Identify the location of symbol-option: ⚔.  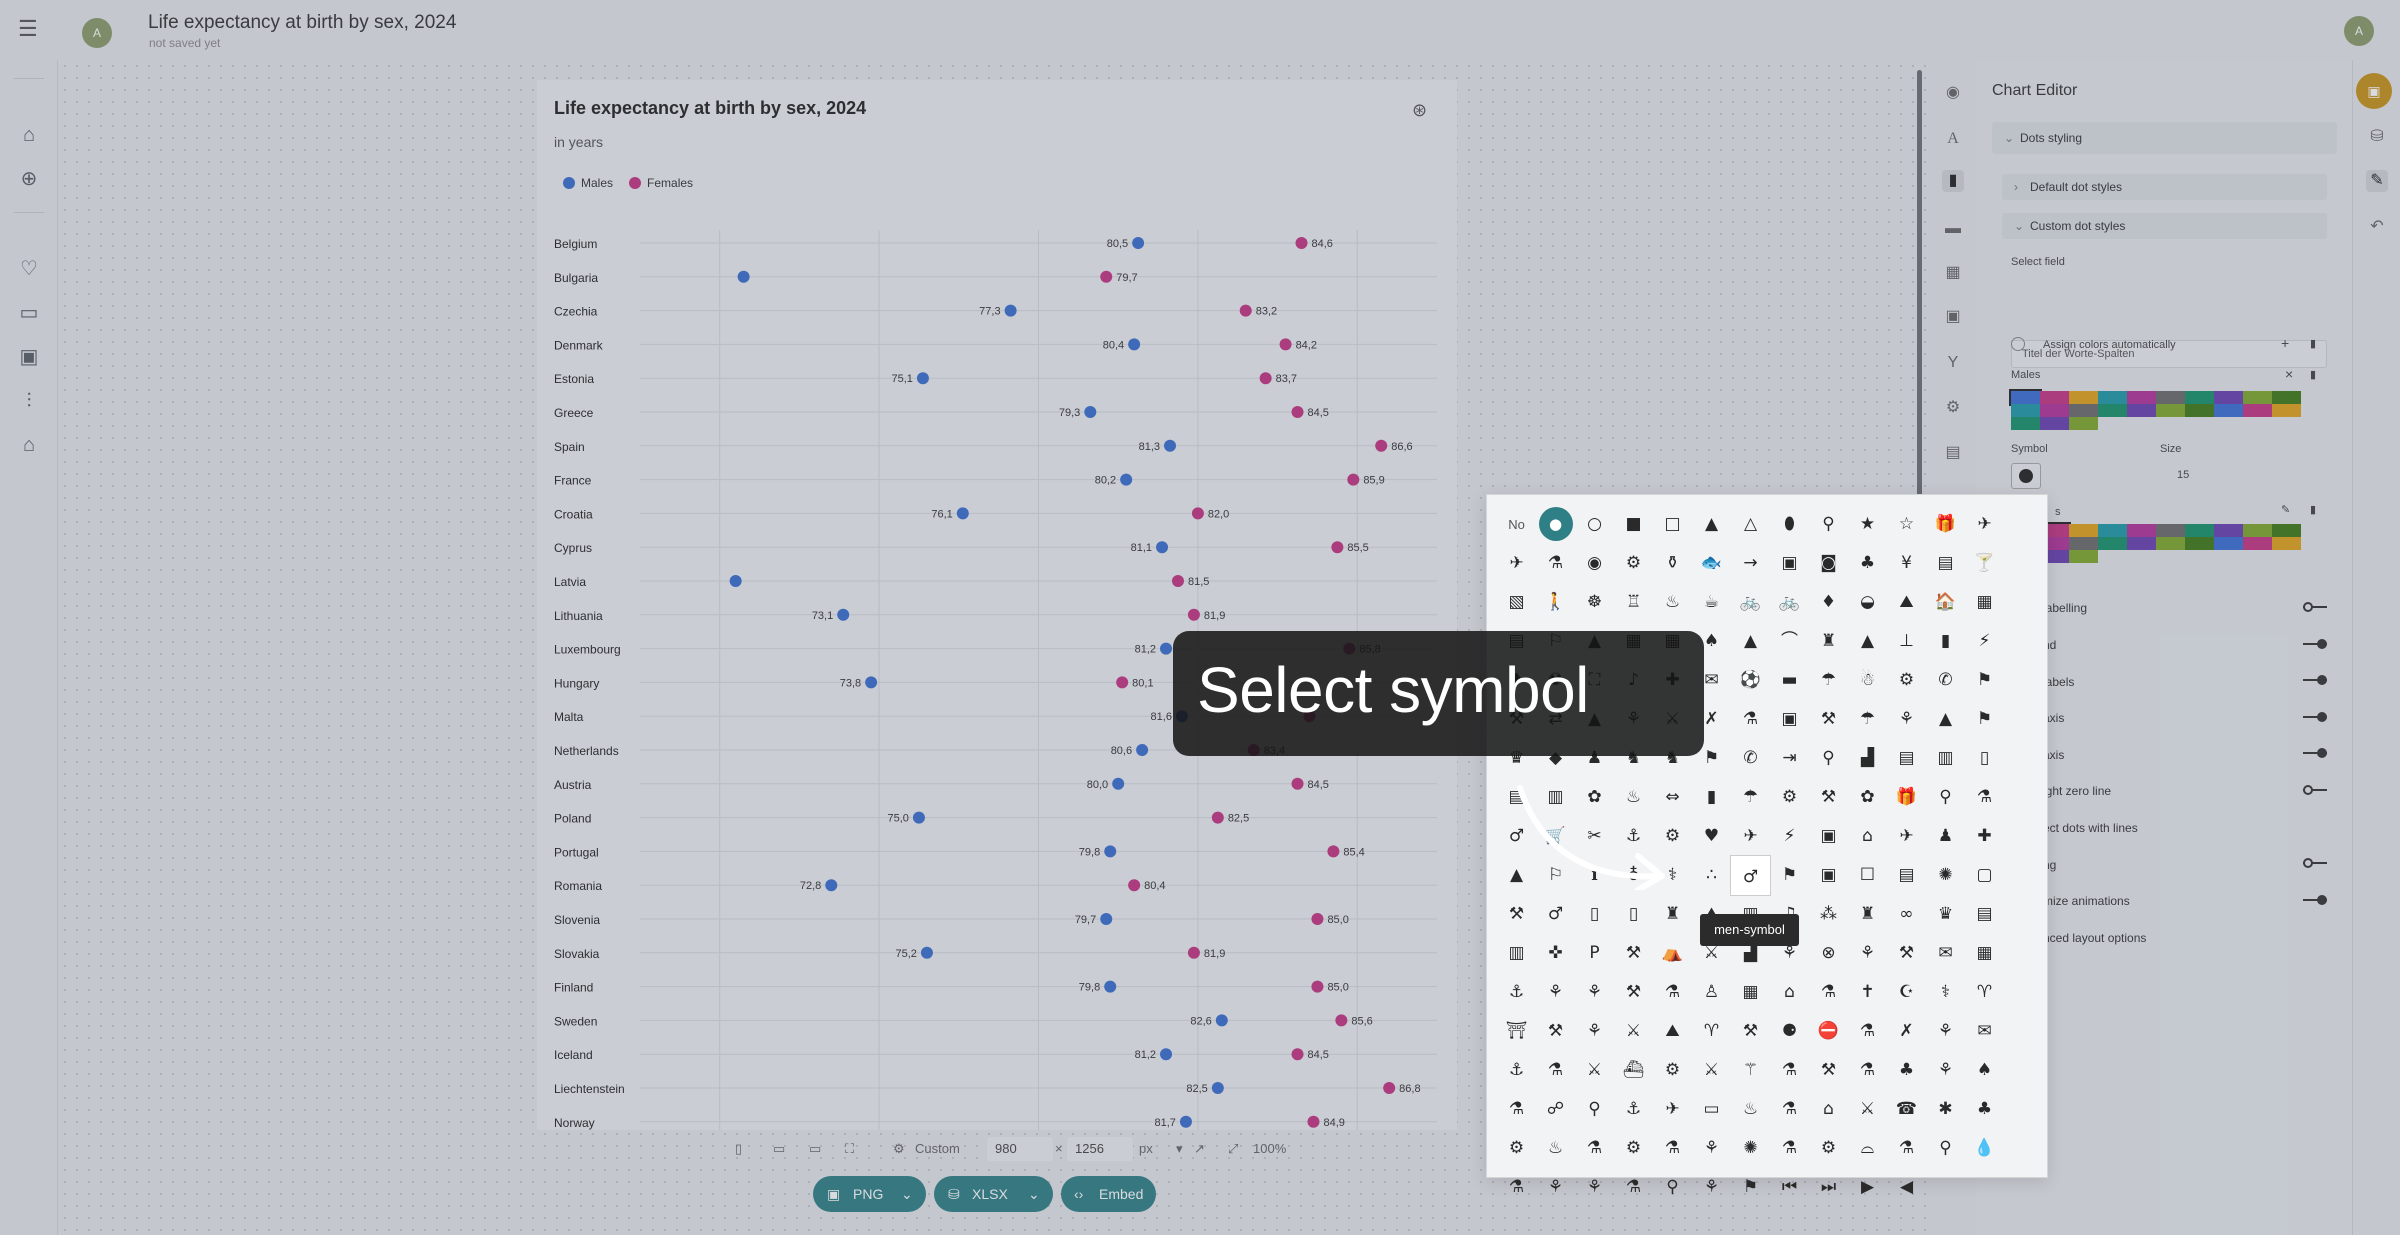
(1867, 1109).